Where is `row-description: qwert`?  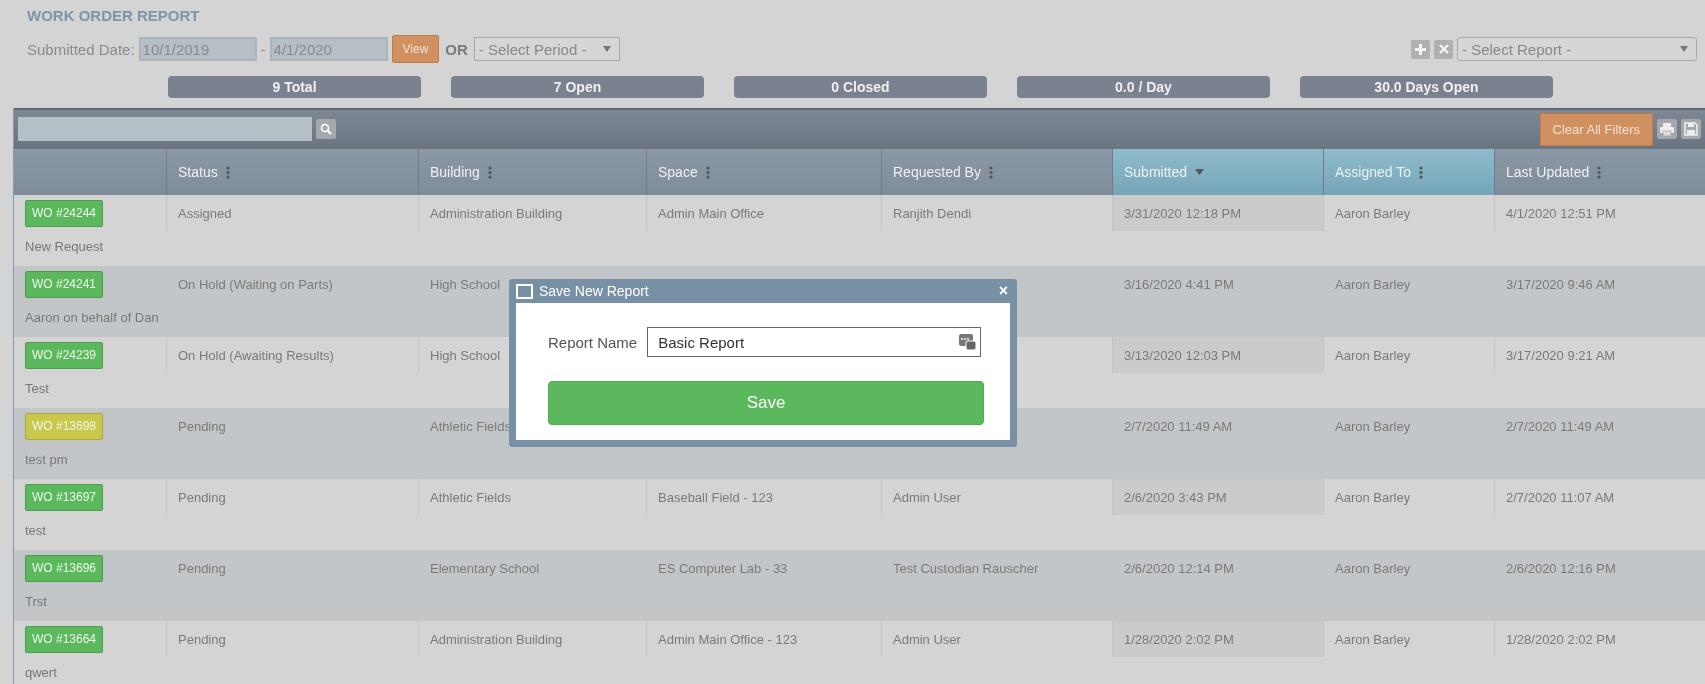 row-description: qwert is located at coordinates (41, 672).